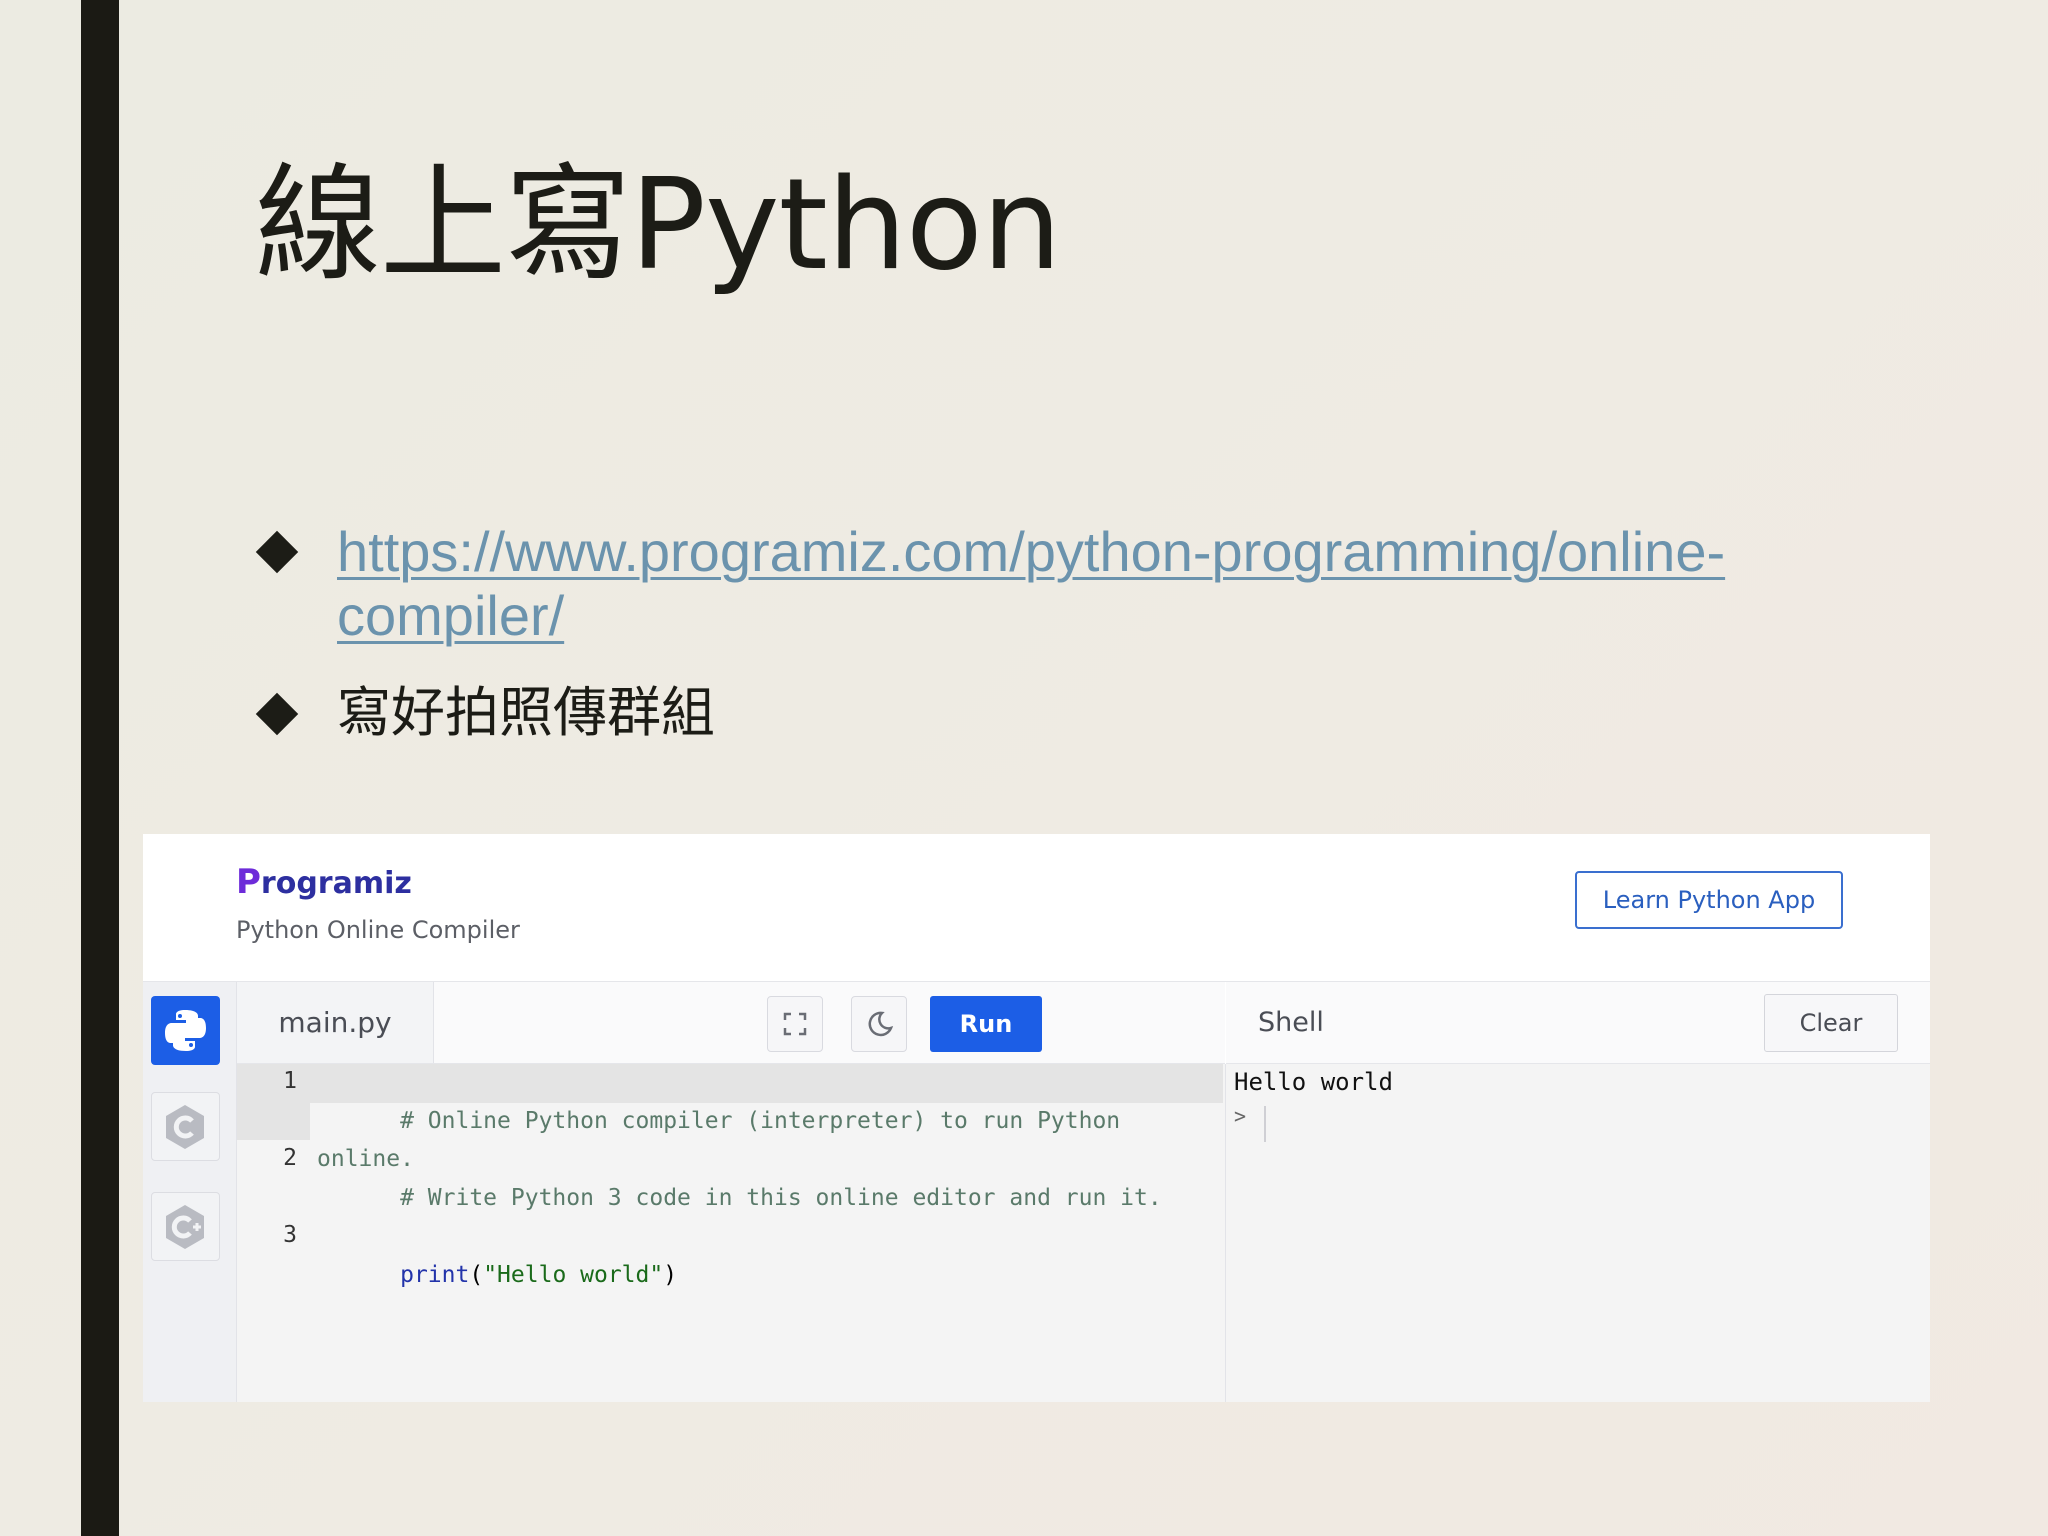 The width and height of the screenshot is (2048, 1536). I want to click on slide-side-bar, so click(100, 768).